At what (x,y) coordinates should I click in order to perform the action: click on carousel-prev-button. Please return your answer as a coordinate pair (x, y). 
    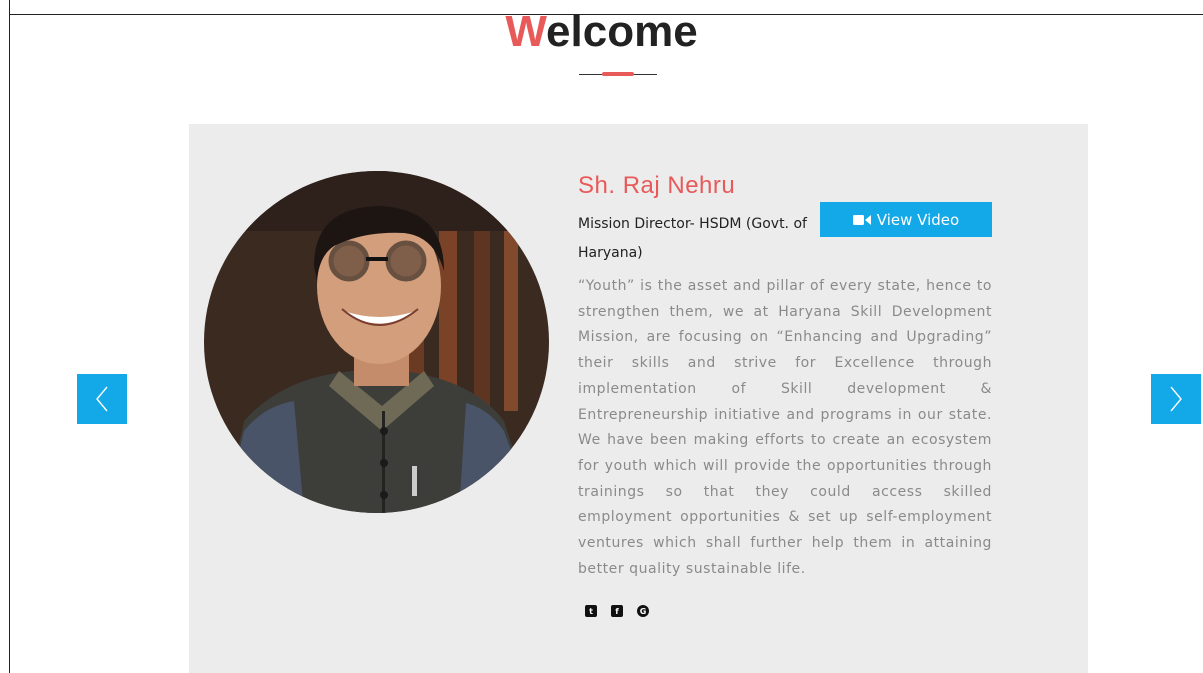
    Looking at the image, I should click on (102, 399).